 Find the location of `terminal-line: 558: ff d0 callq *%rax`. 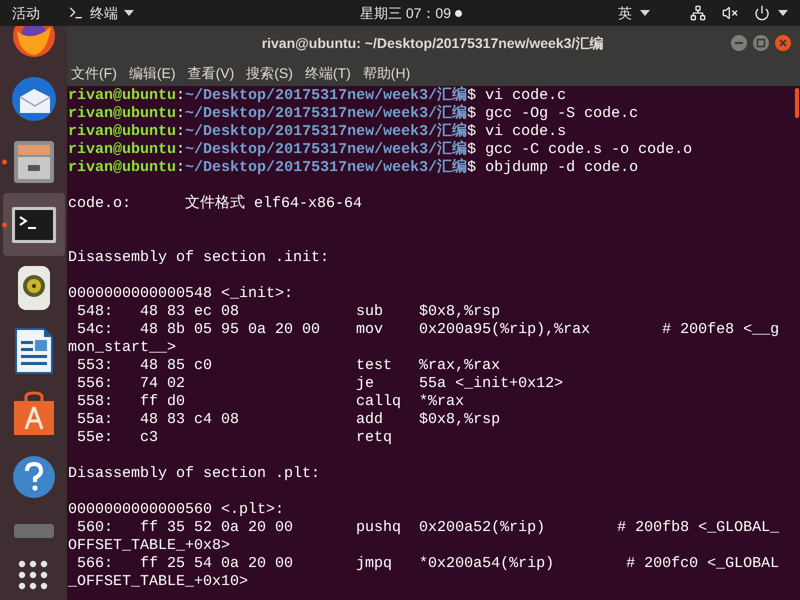

terminal-line: 558: ff d0 callq *%rax is located at coordinates (270, 402).